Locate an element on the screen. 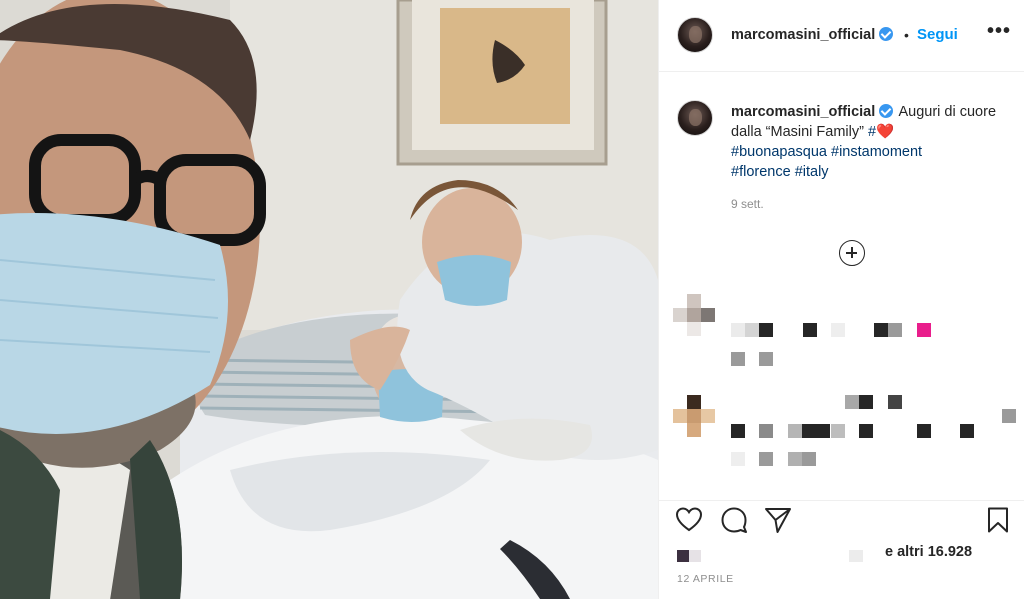  header-username: marcomasini_official is located at coordinates (812, 35).